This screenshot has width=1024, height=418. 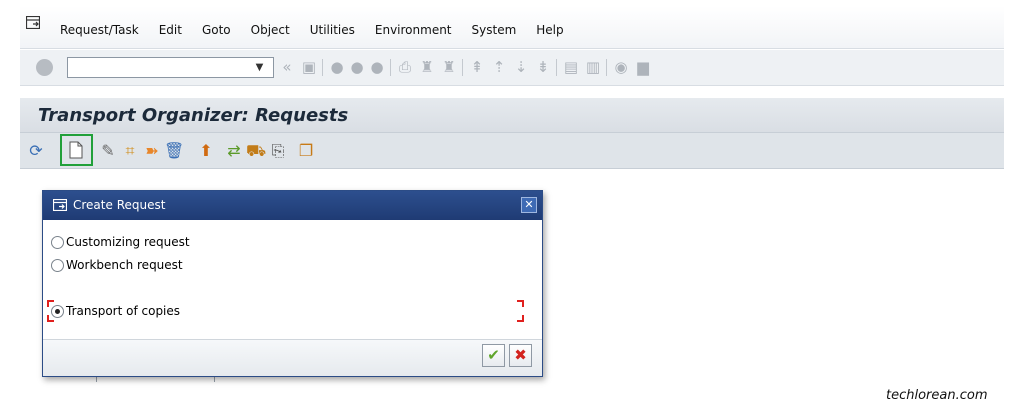 I want to click on standard-toolbar: ▼ « ▣ ● ● ● ⎙ ♜ ♜ ⇞ ⇡ ⇣ ⇟ ▤ ▥ ◉ ▆, so click(x=512, y=68).